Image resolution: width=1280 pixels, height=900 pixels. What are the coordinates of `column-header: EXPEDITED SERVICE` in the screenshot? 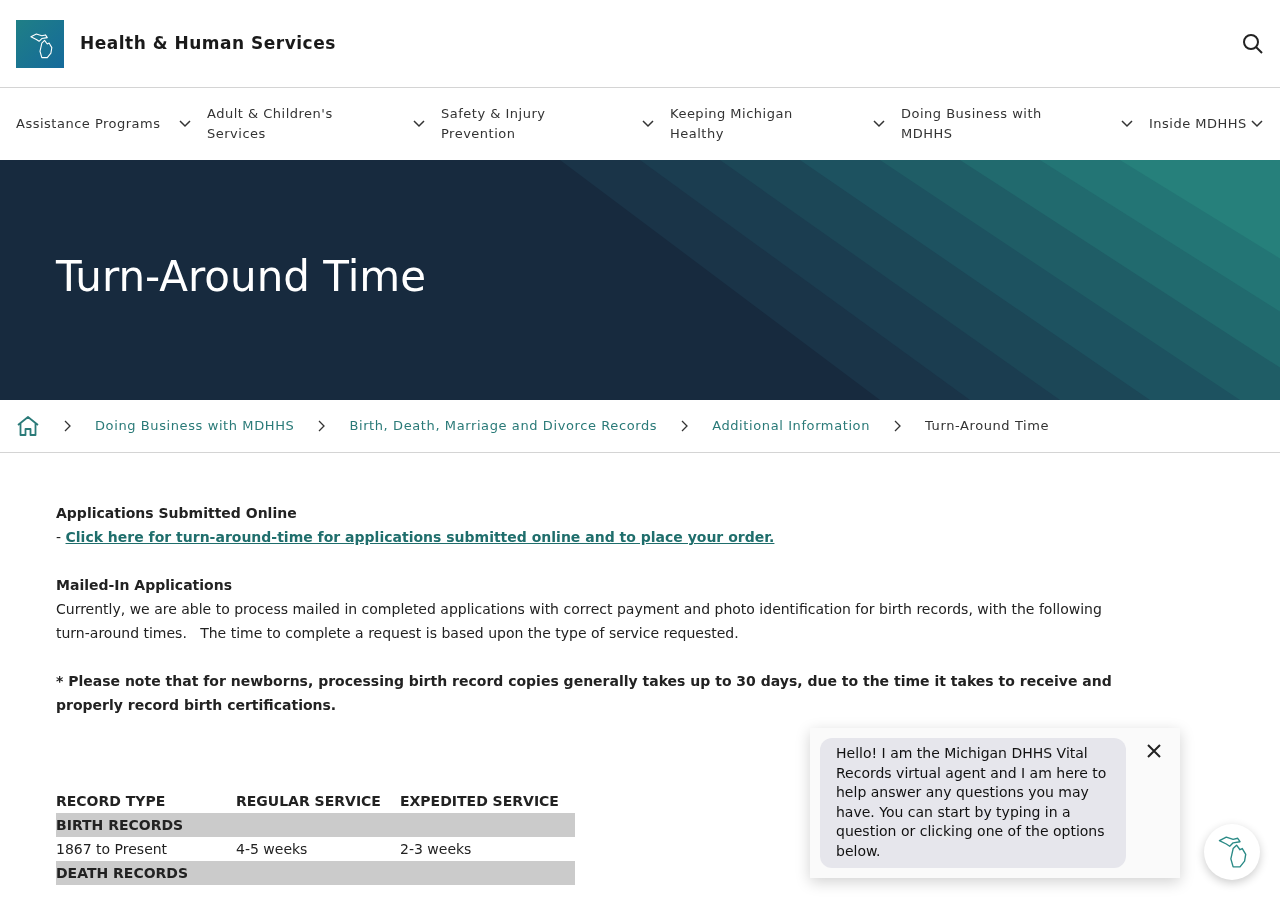 It's located at (480, 801).